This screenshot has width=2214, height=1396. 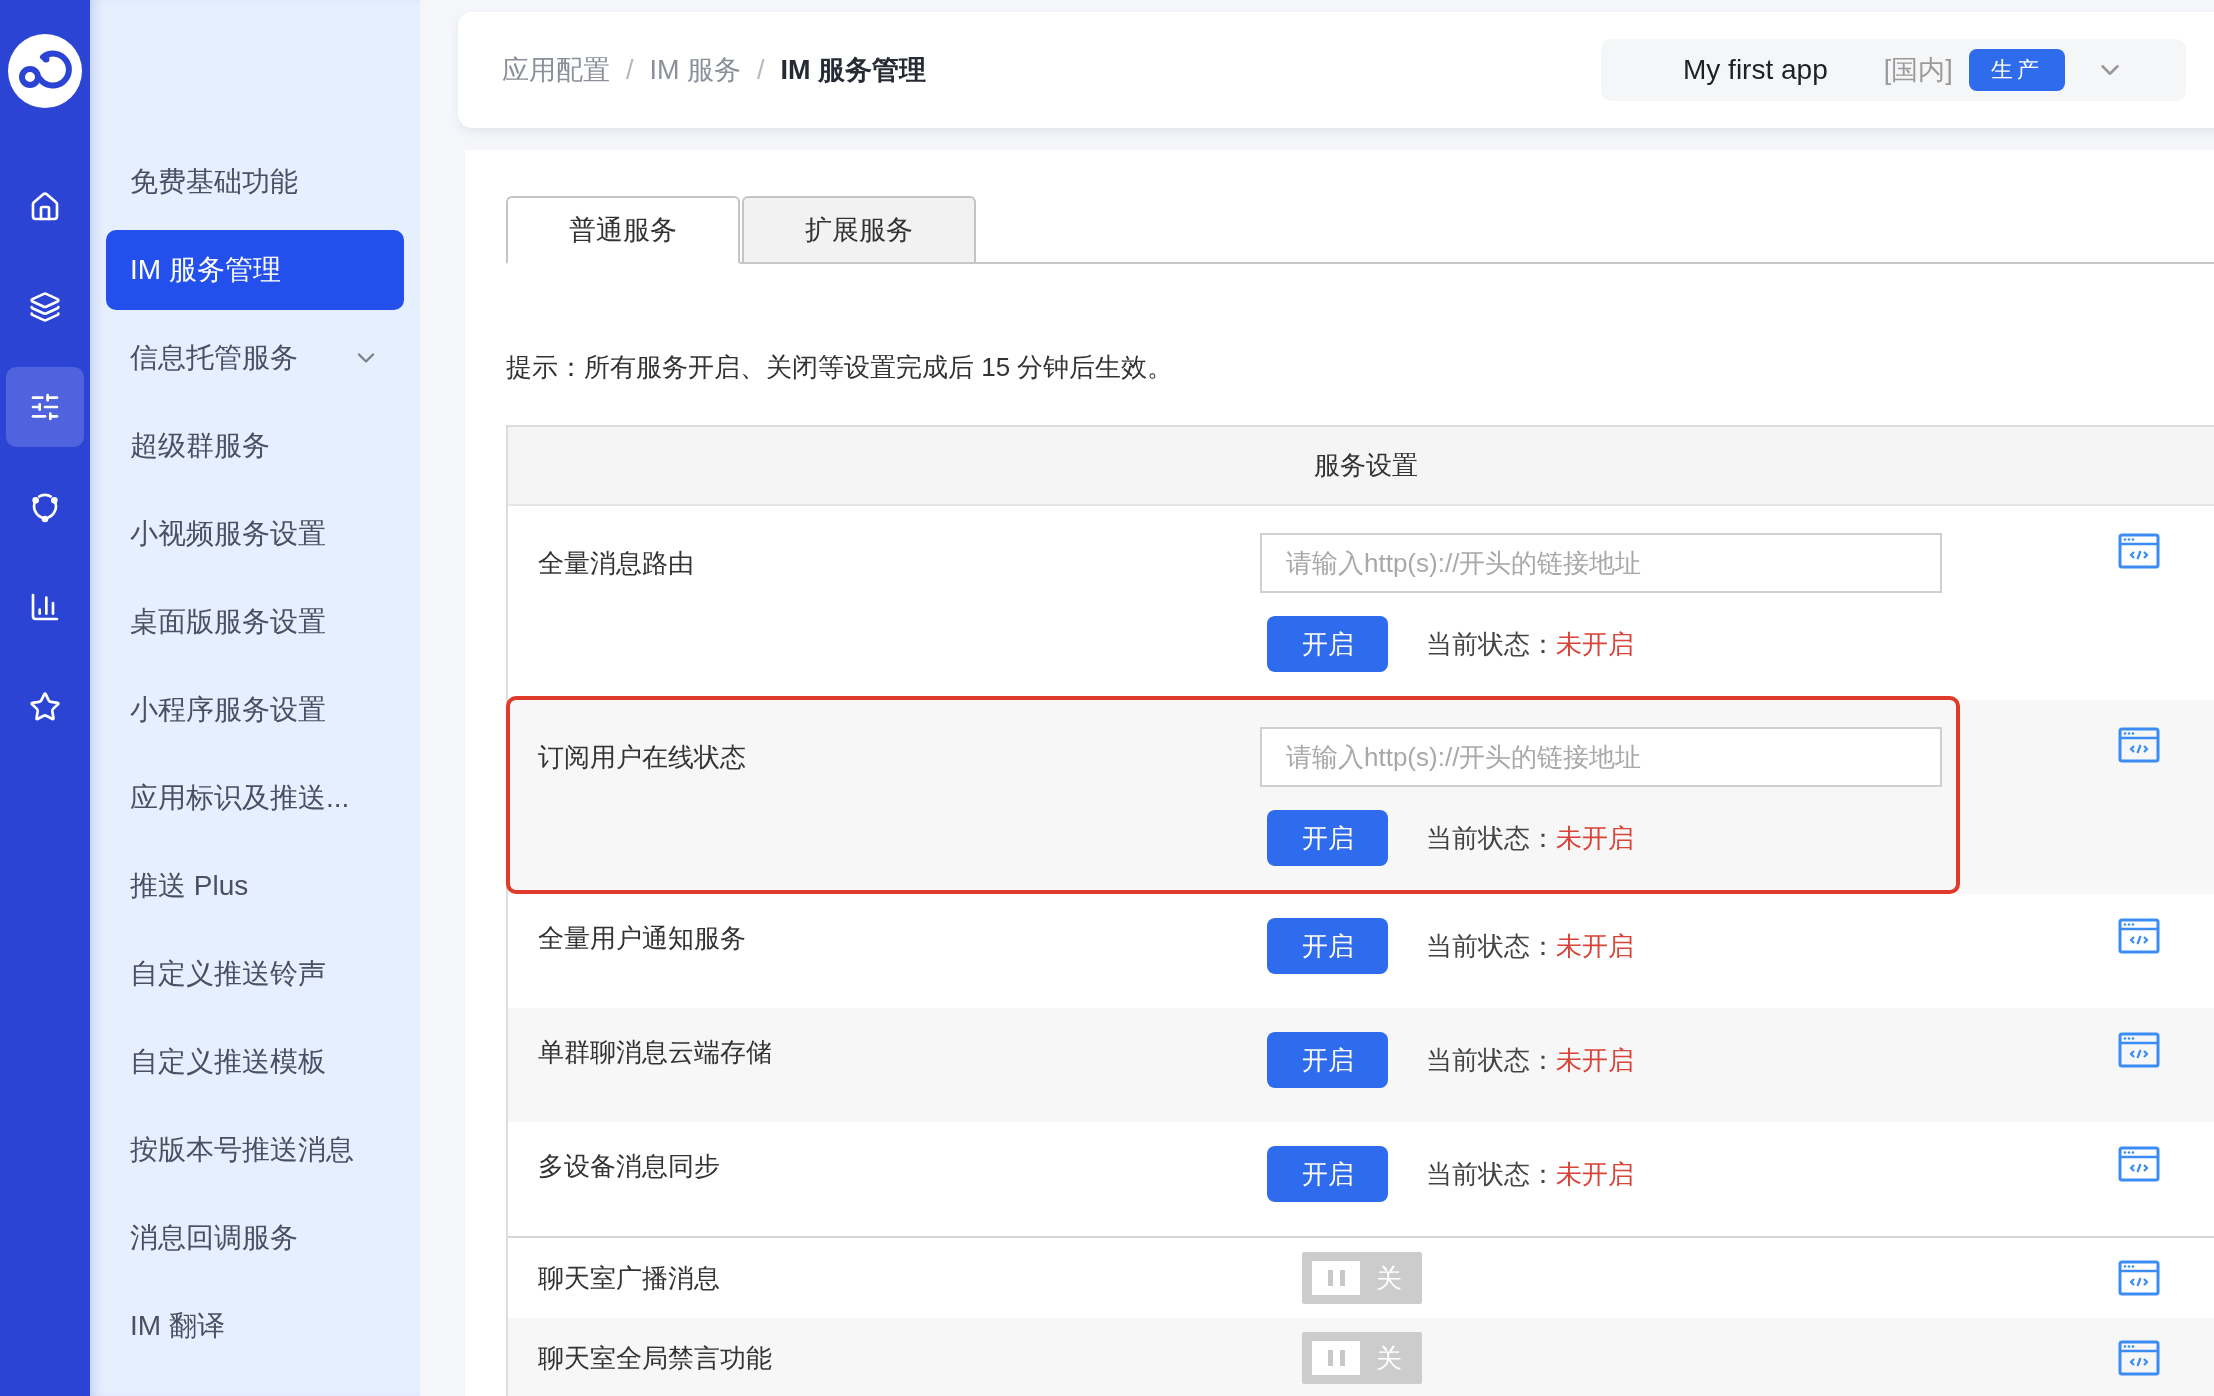 I want to click on sidebar-item: IM 翻译, so click(x=255, y=1326).